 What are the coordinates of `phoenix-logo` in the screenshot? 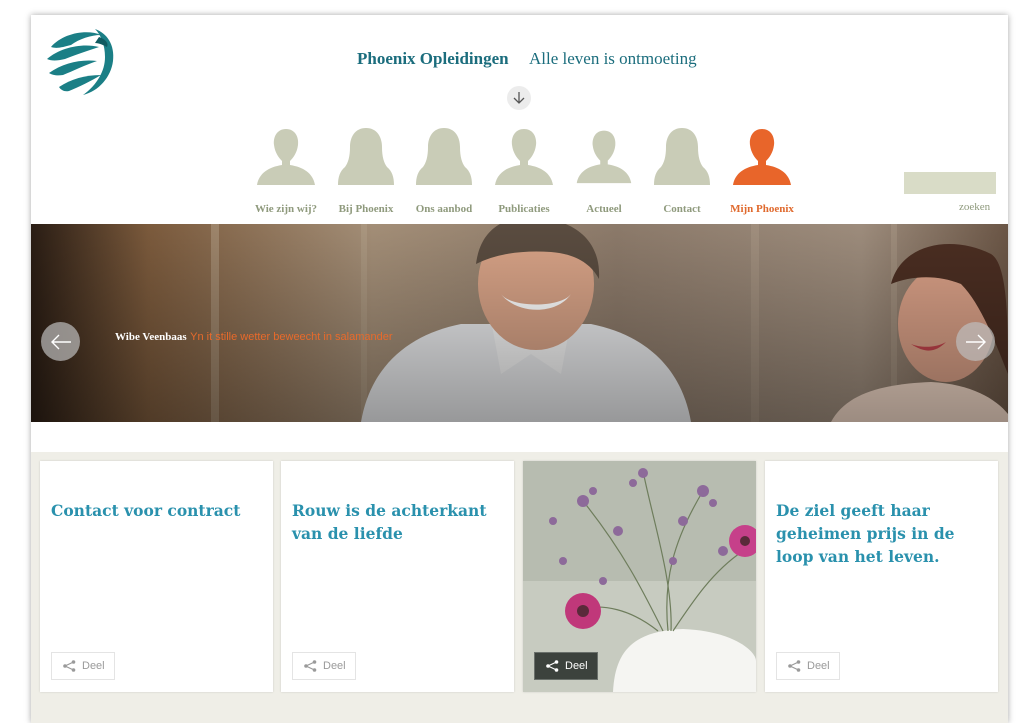 It's located at (80, 61).